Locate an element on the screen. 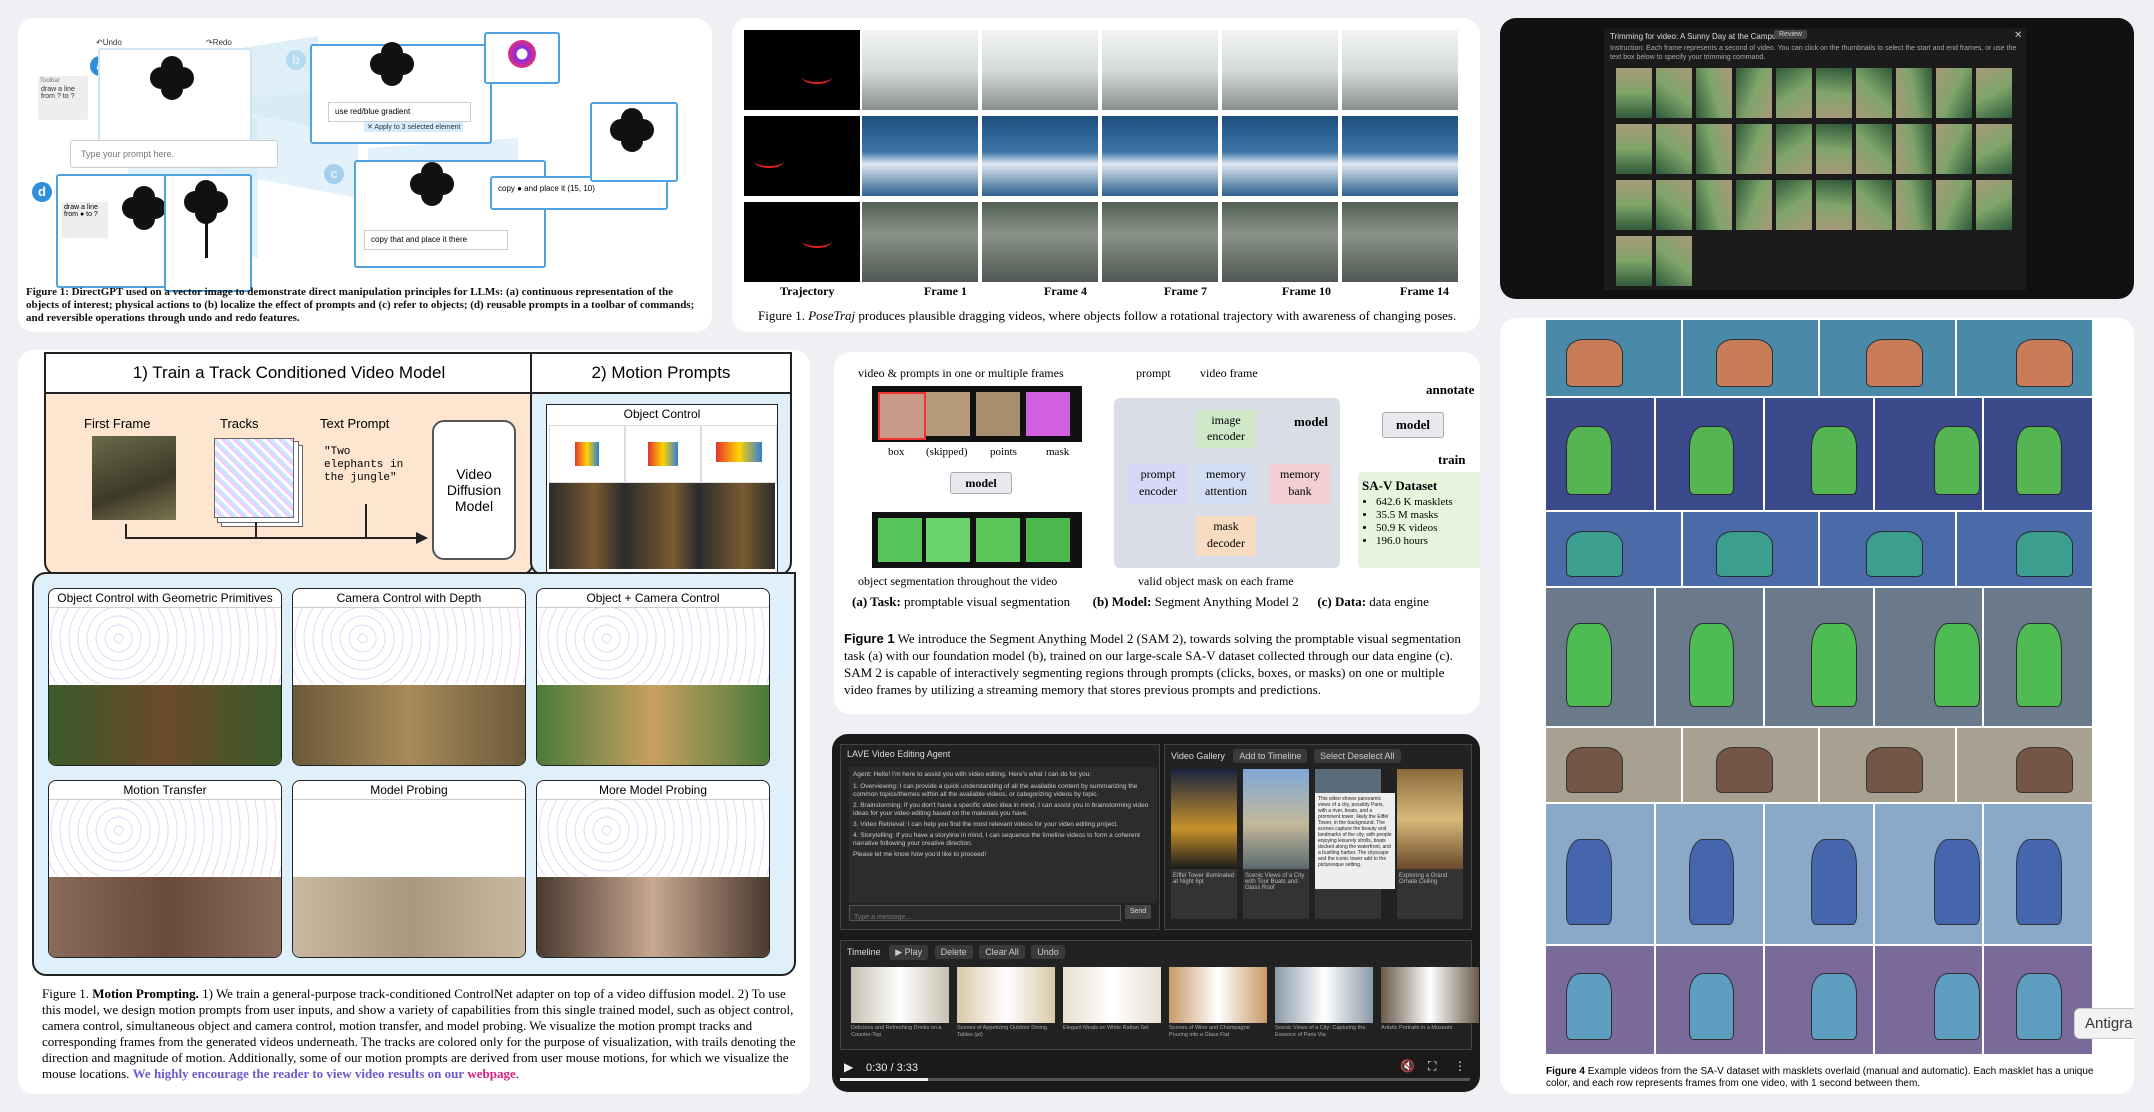 The width and height of the screenshot is (2154, 1112). undo-button: Undo is located at coordinates (1048, 952).